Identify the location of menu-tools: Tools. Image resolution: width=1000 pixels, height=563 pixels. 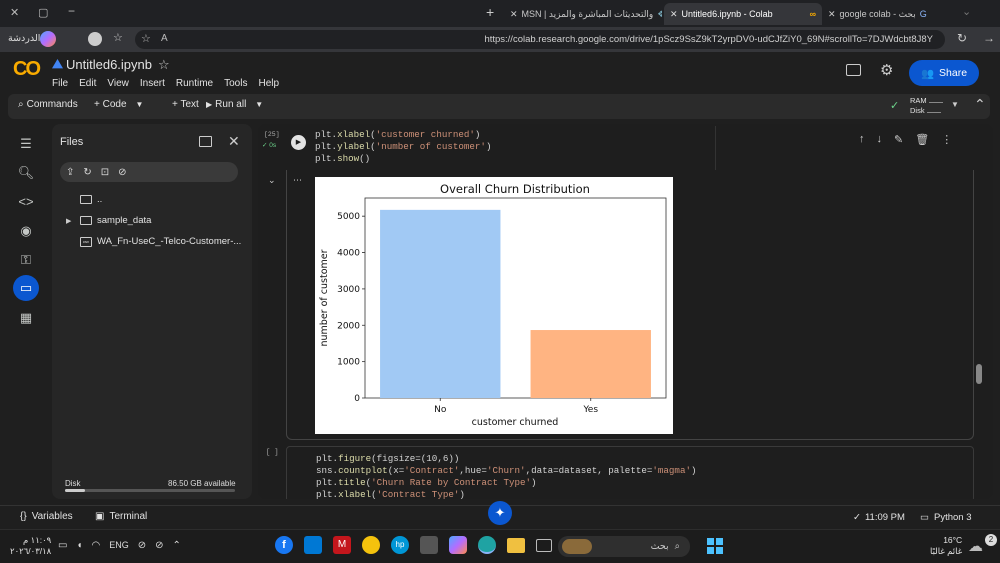
(235, 83).